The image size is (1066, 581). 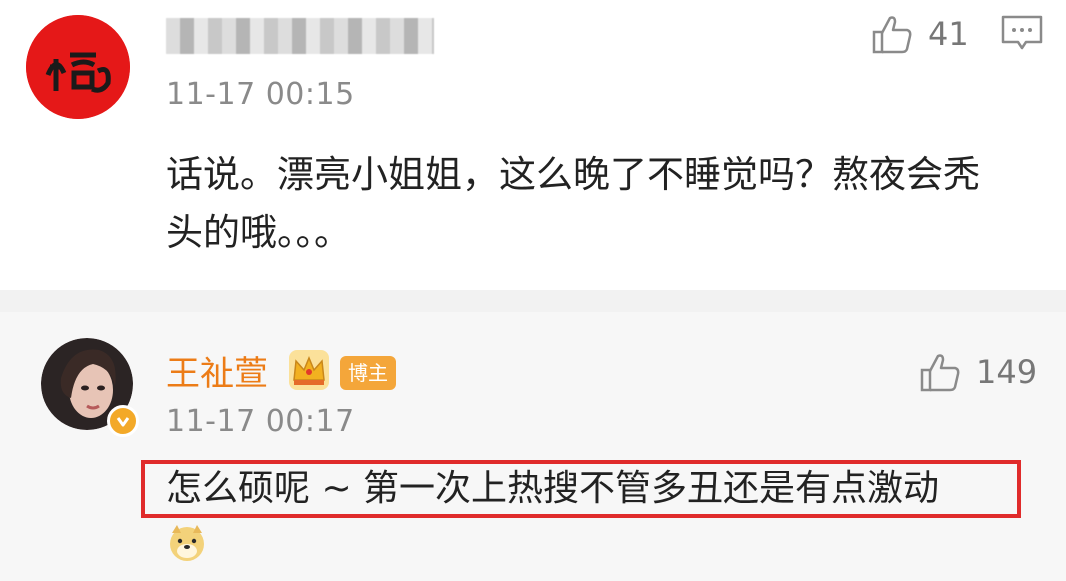 I want to click on blogger-badge: 博主, so click(x=368, y=373).